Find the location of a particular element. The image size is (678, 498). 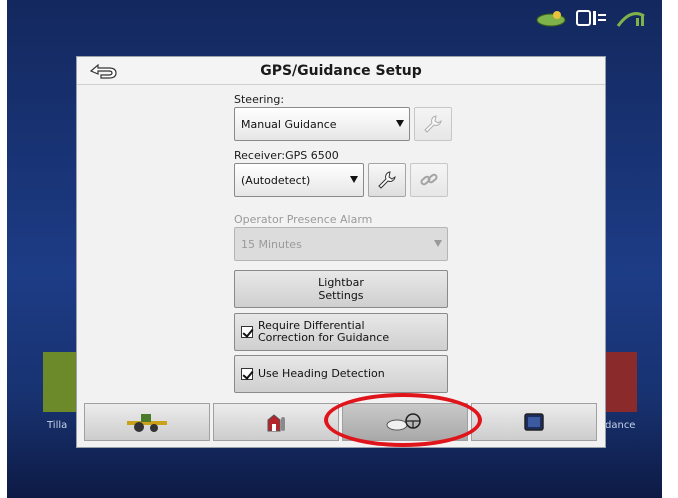

require-differential-checkbox is located at coordinates (247, 332).